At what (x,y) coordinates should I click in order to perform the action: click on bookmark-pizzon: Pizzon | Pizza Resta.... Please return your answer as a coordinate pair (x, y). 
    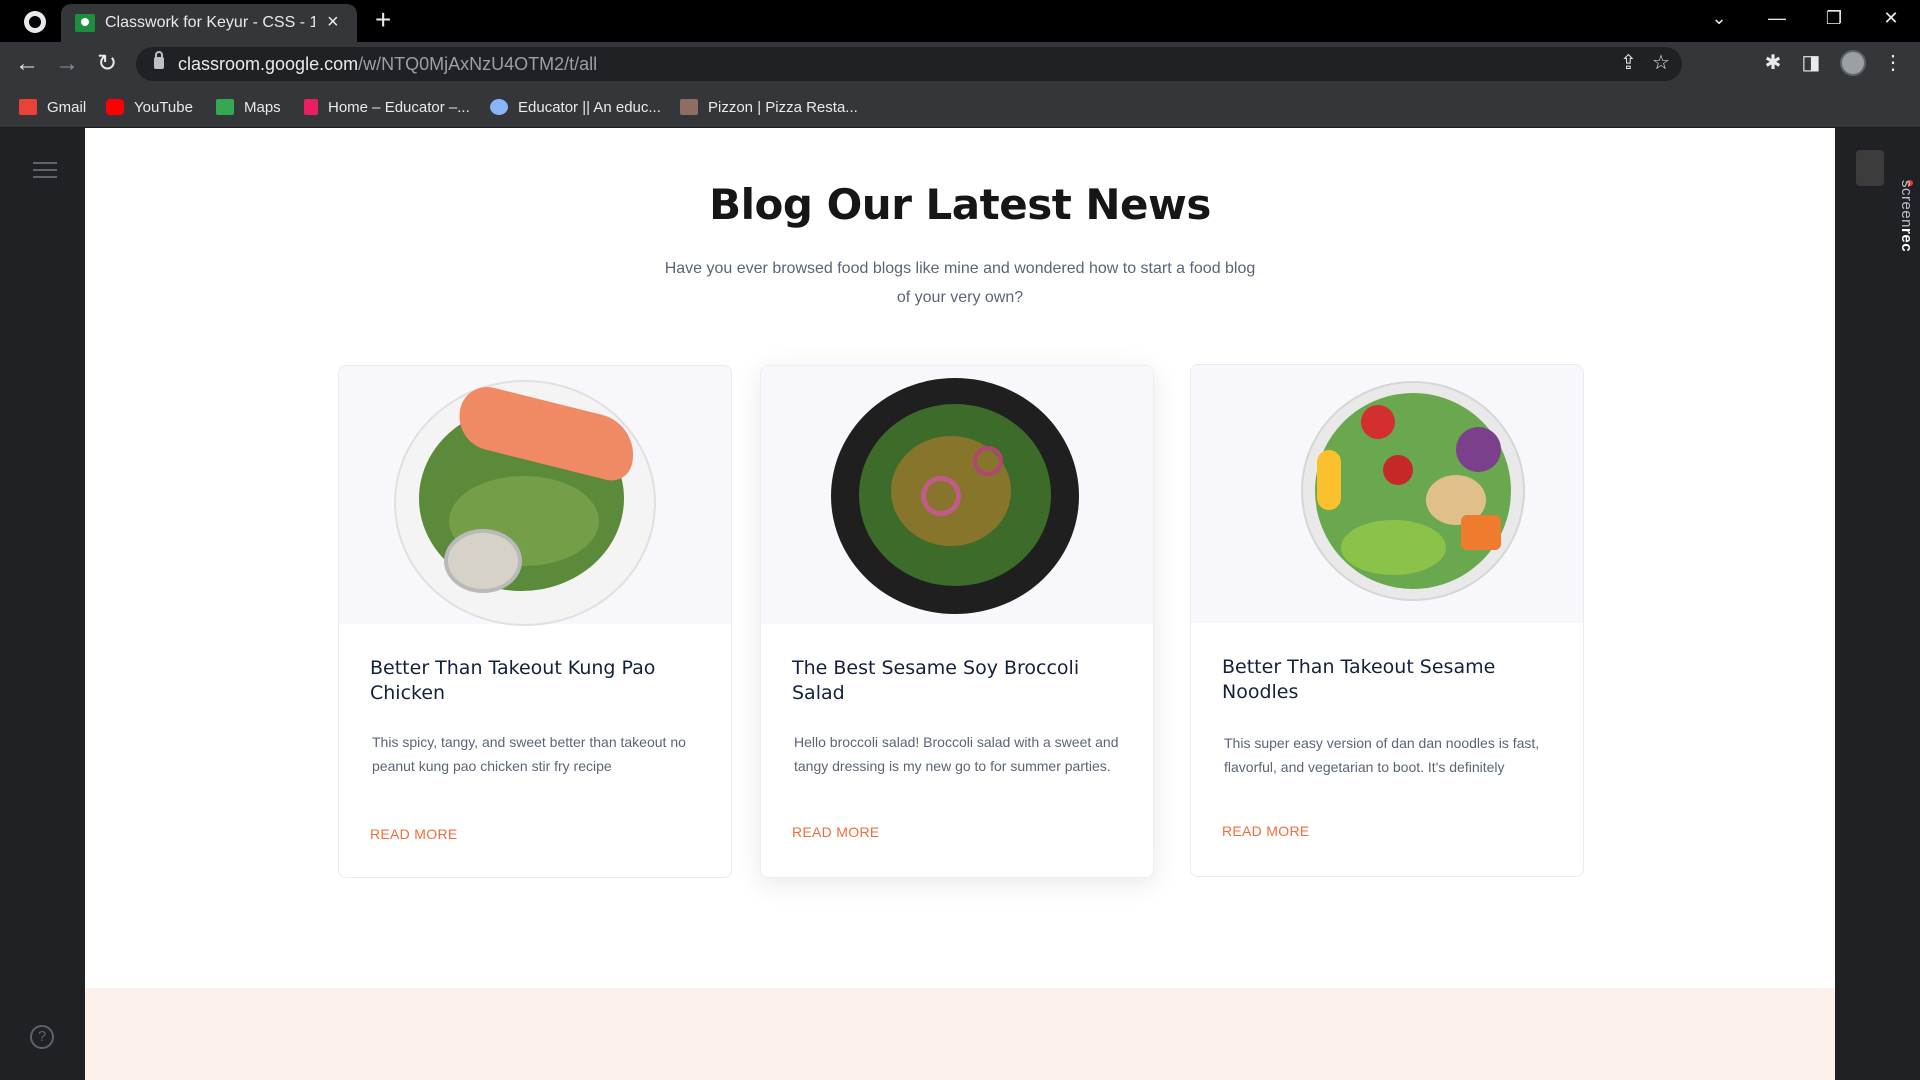
    Looking at the image, I should click on (769, 107).